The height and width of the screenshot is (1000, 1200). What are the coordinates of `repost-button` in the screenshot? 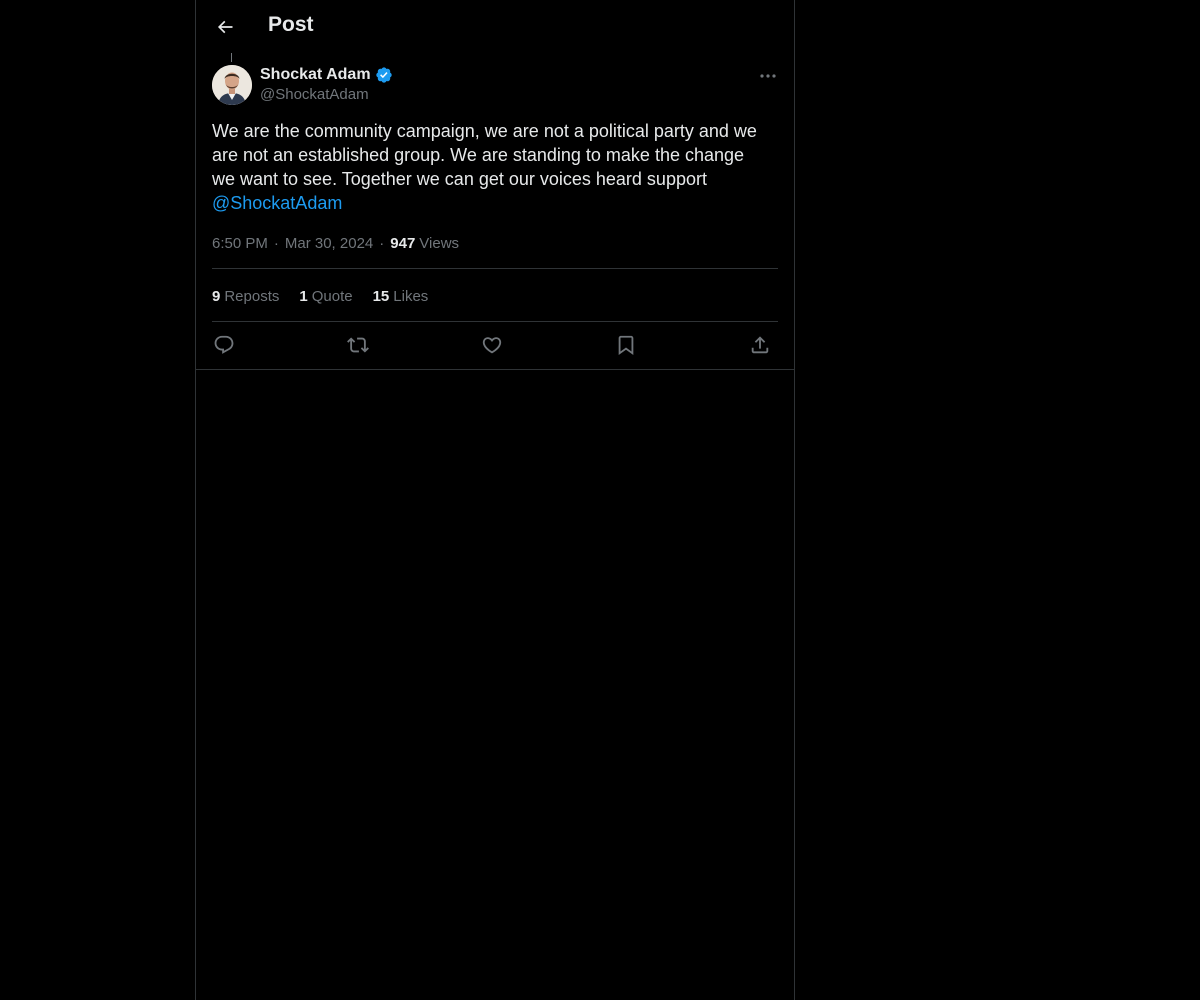 It's located at (358, 345).